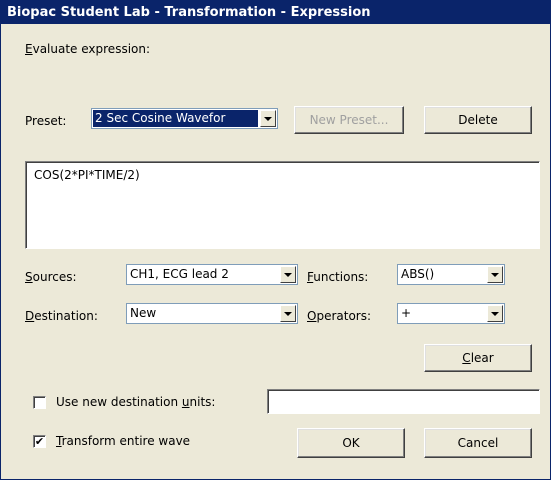 This screenshot has width=551, height=480. I want to click on destination-mnemonic: D, so click(30, 316).